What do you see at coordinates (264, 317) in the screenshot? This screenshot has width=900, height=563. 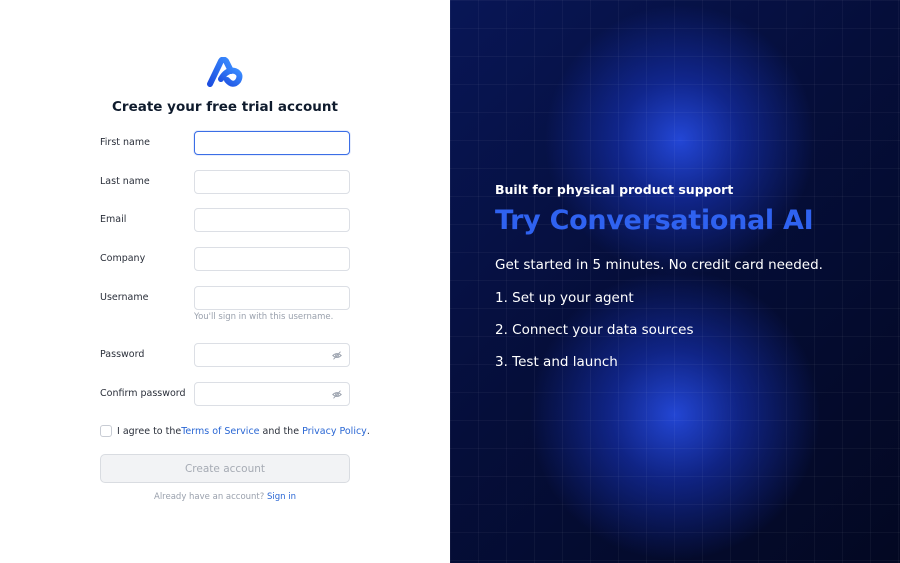 I see `username-hint: You'll sign in with this username.` at bounding box center [264, 317].